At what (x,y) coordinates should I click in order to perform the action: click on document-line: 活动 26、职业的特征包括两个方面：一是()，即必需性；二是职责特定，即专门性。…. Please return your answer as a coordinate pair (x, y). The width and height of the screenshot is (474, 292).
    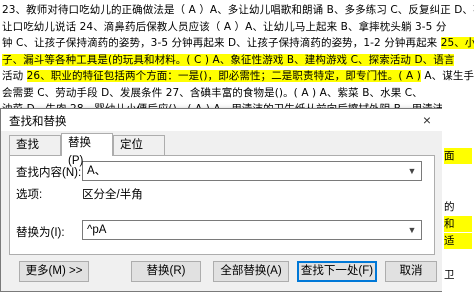
    Looking at the image, I should click on (238, 76).